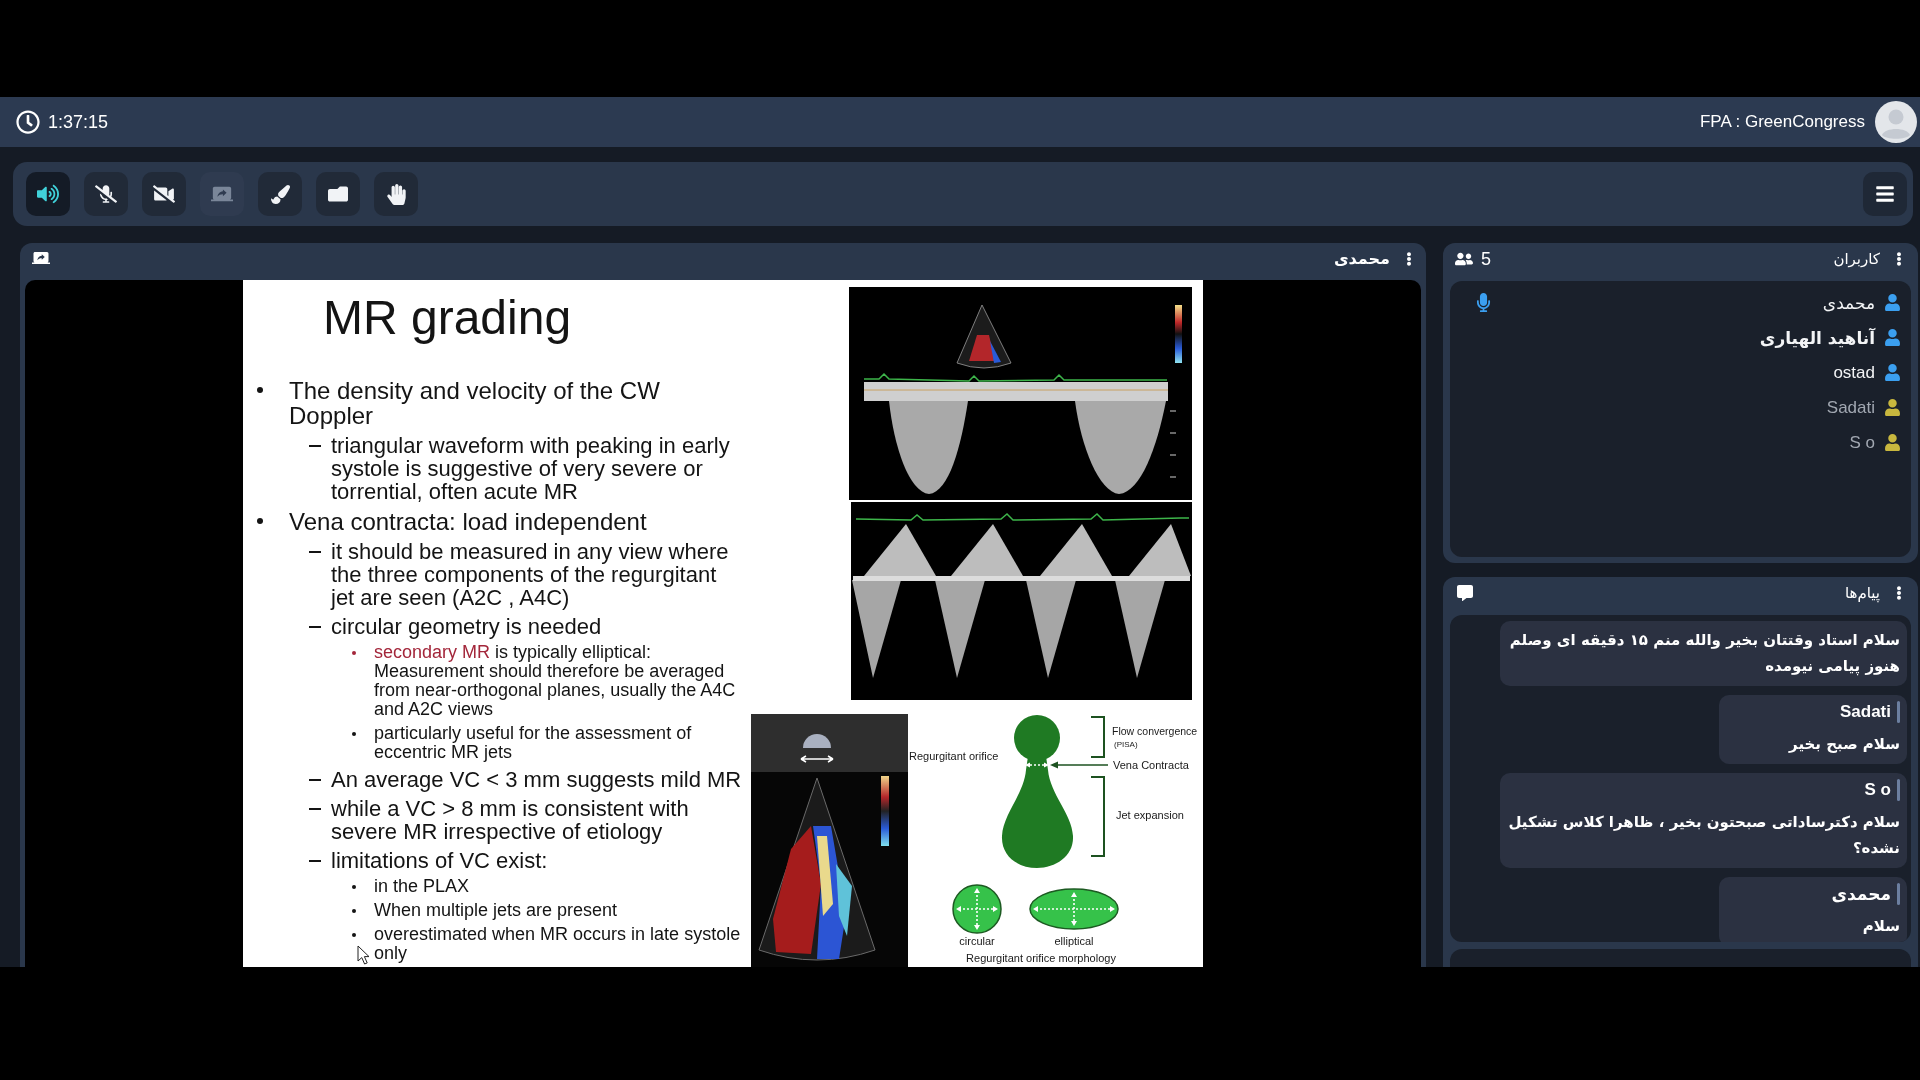 The width and height of the screenshot is (1920, 1080). I want to click on session-title: FPA : GreenCongress, so click(1782, 122).